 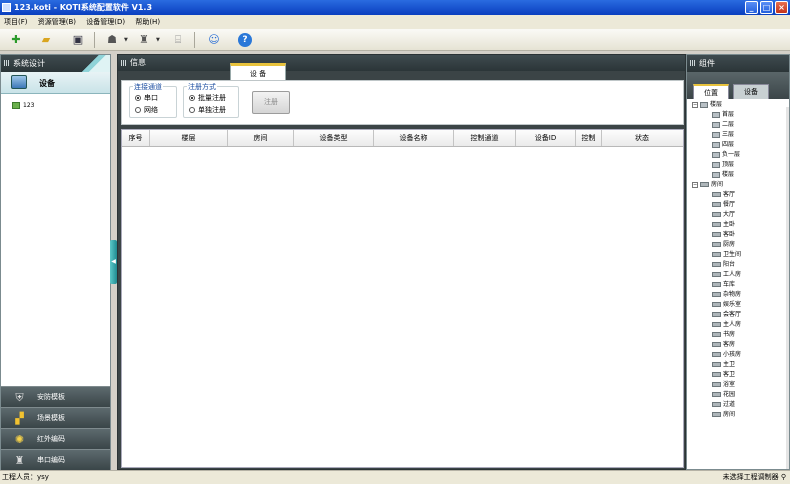 I want to click on radio-unchecked-icon, so click(x=192, y=110).